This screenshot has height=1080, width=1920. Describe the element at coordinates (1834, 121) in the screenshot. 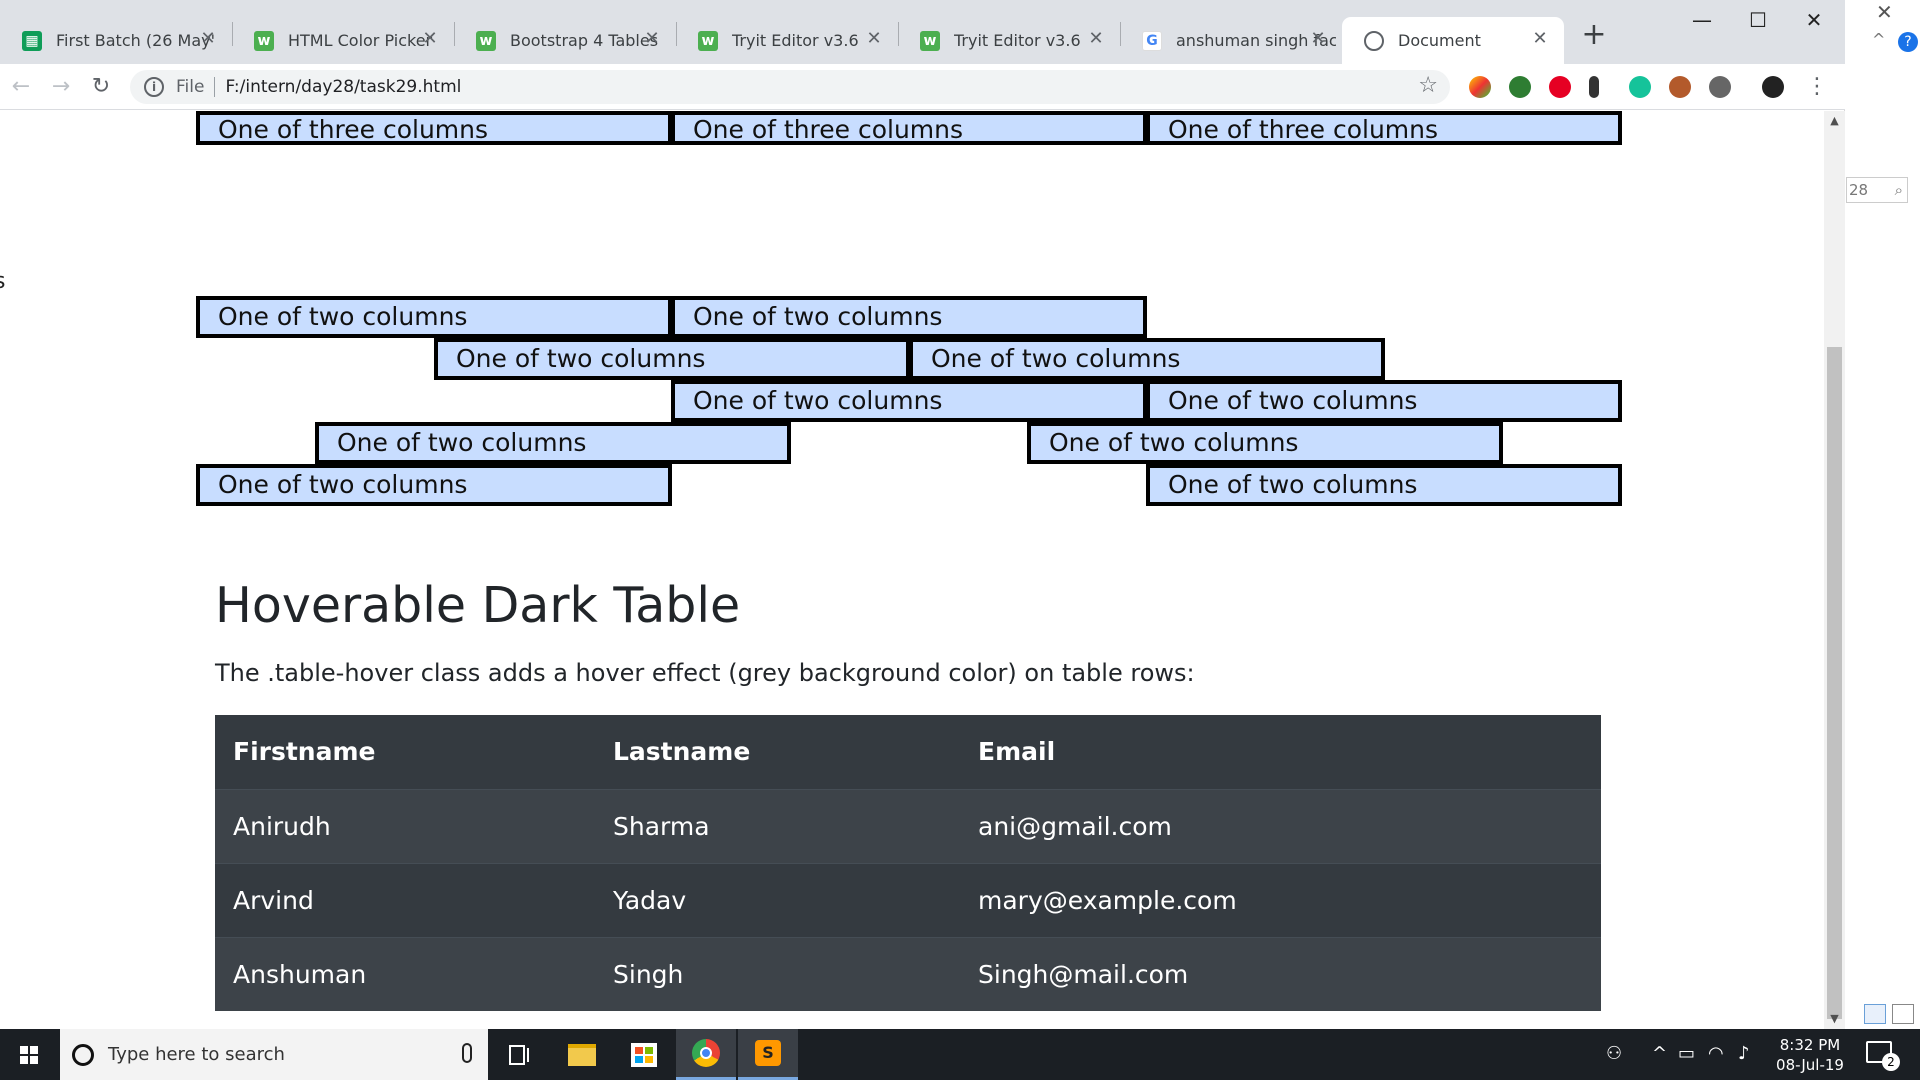

I see `scroll-up-arrow-icon: ▲` at that location.